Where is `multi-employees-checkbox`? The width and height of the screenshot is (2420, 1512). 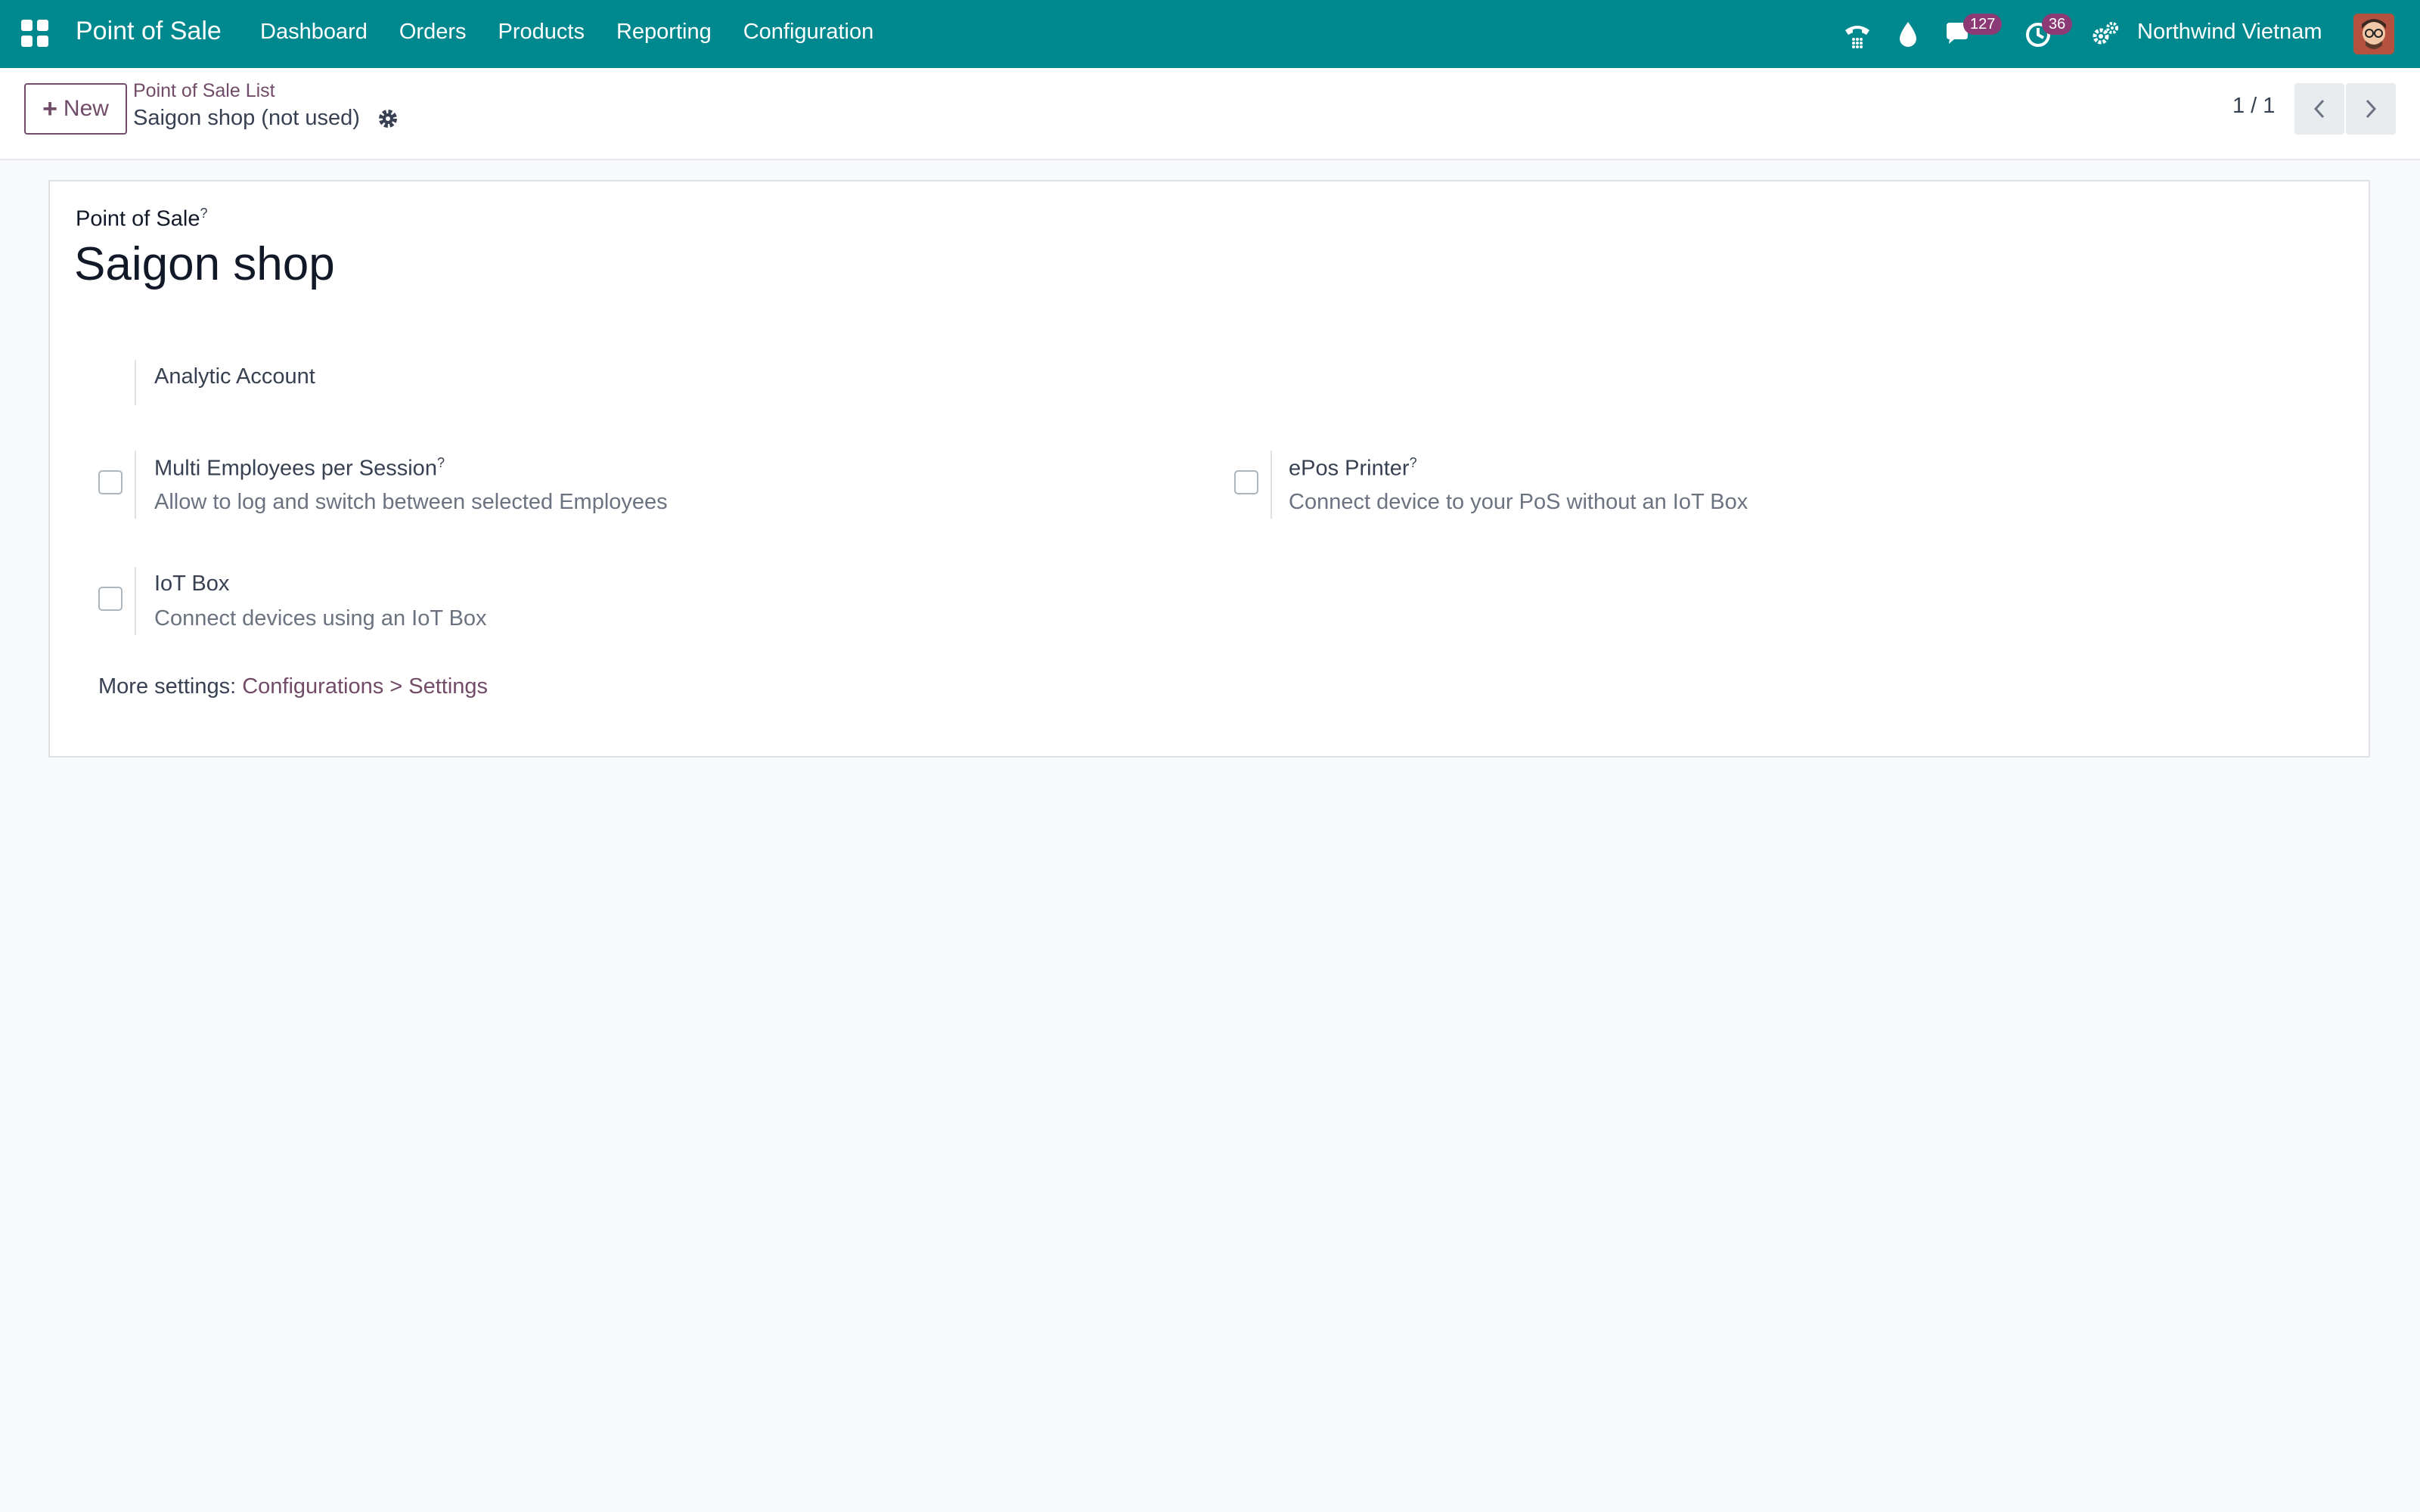
multi-employees-checkbox is located at coordinates (110, 482).